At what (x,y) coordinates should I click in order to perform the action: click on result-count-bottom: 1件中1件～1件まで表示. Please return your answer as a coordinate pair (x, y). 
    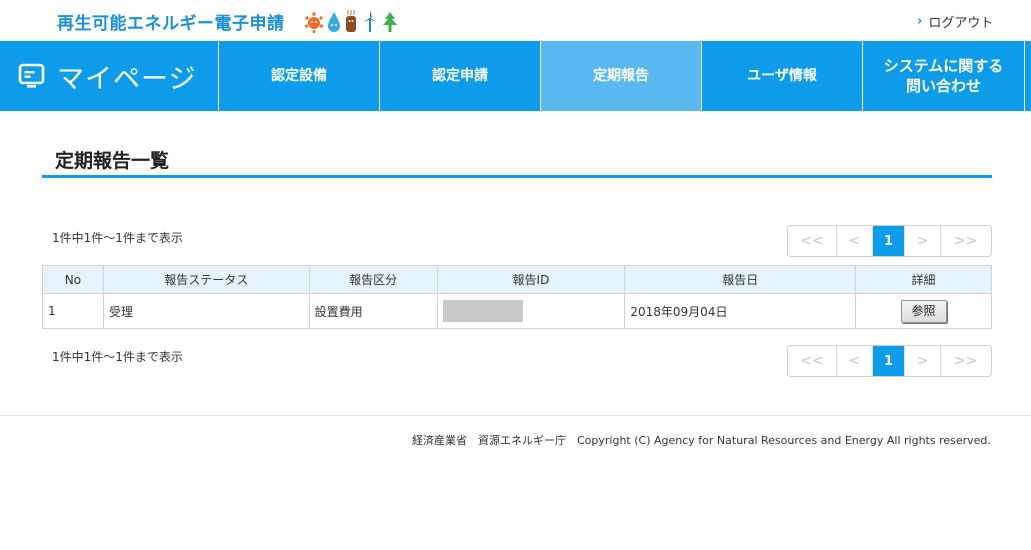
    Looking at the image, I should click on (117, 357).